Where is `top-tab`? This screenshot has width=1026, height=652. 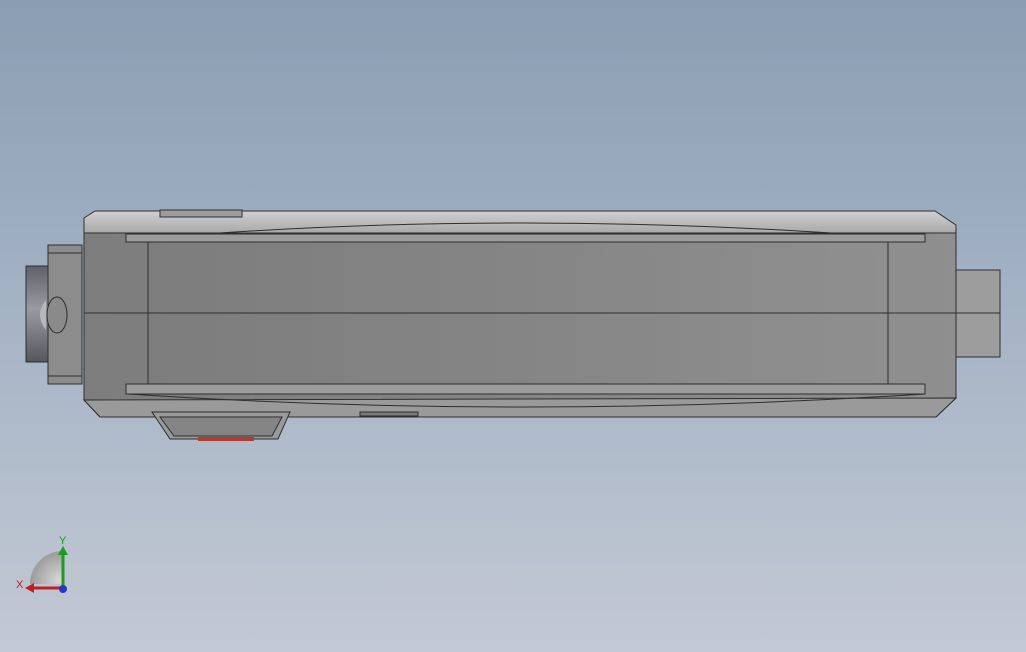
top-tab is located at coordinates (201, 213).